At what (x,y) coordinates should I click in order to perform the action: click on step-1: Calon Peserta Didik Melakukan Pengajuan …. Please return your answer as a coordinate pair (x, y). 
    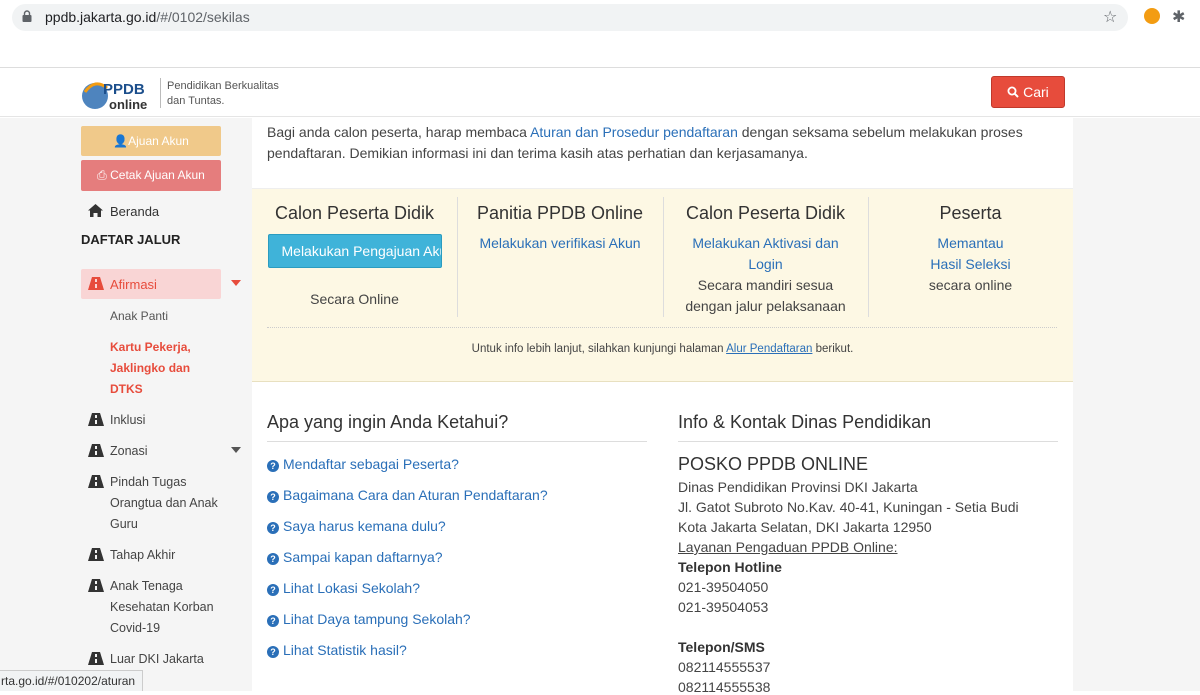
    Looking at the image, I should click on (354, 254).